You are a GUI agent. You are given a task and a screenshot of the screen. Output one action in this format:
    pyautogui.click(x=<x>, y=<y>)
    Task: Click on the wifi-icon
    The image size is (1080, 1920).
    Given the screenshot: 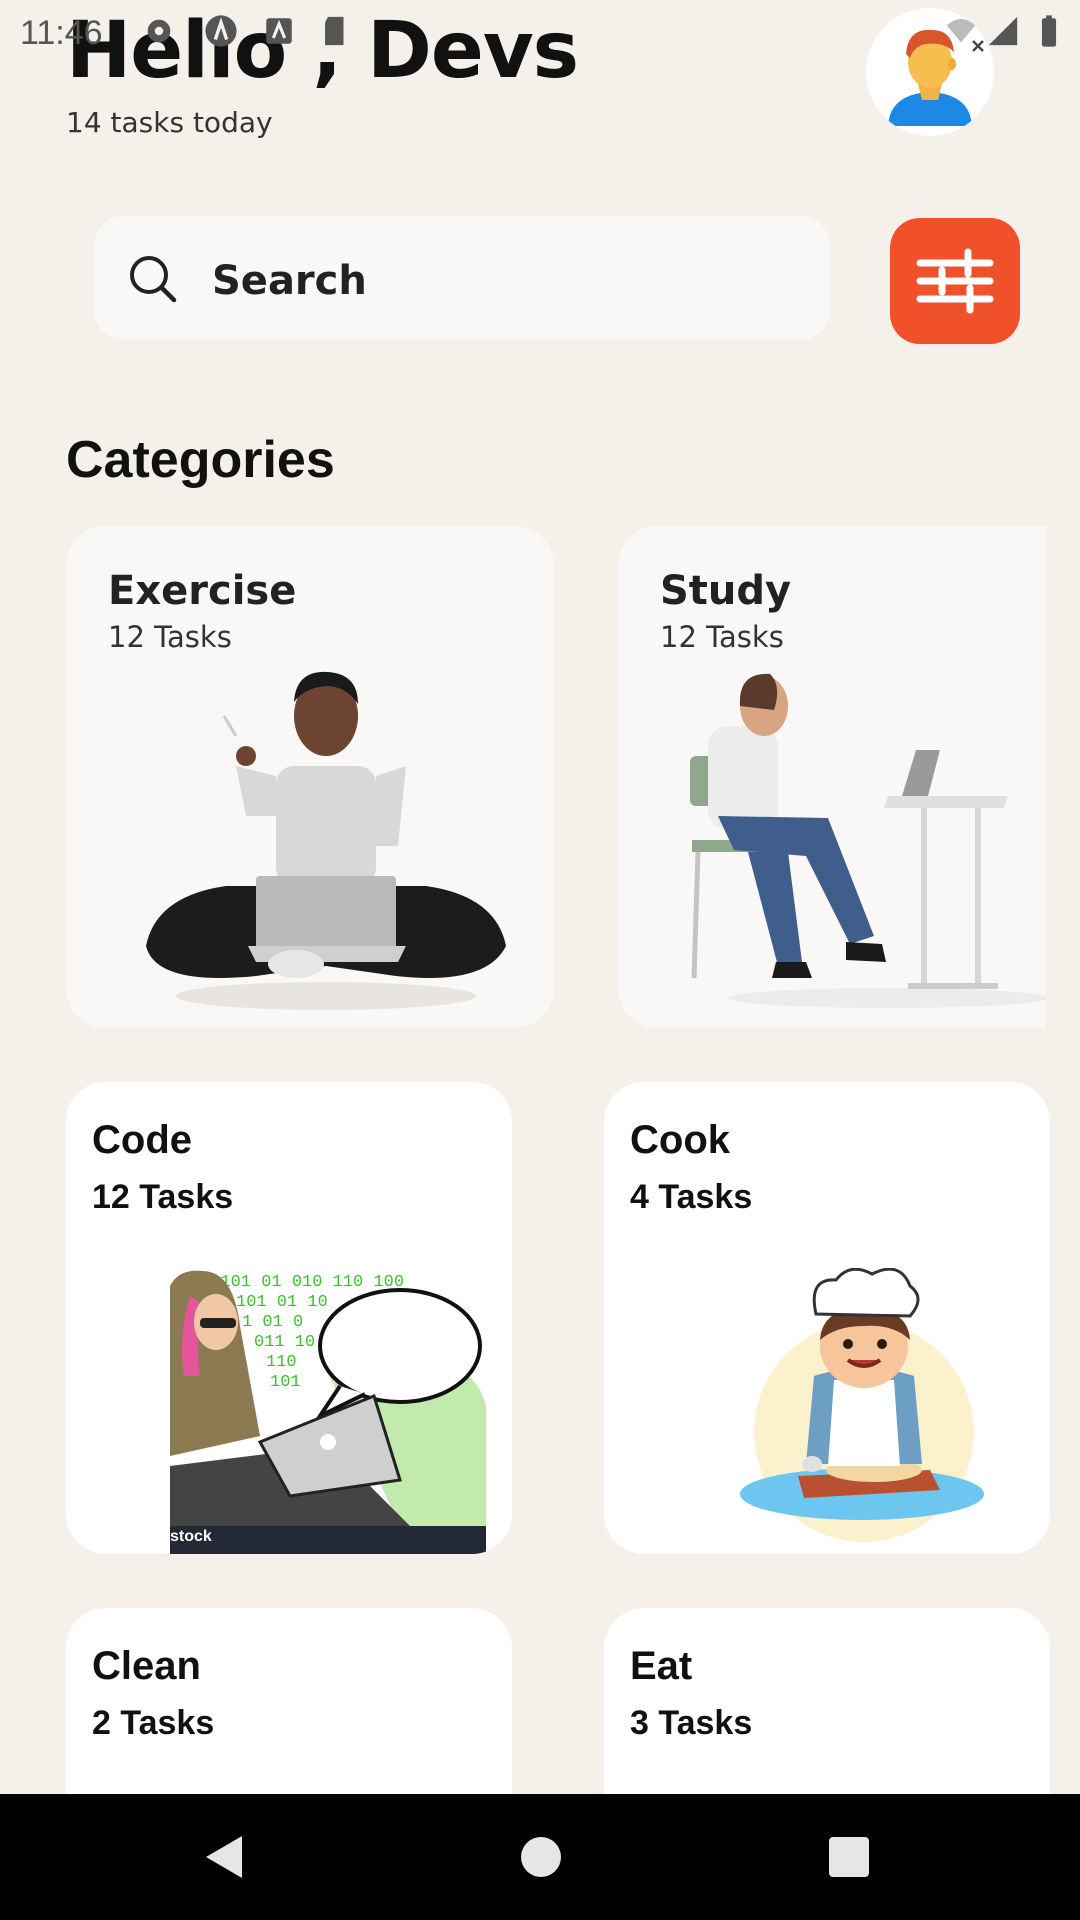 What is the action you would take?
    pyautogui.click(x=961, y=30)
    